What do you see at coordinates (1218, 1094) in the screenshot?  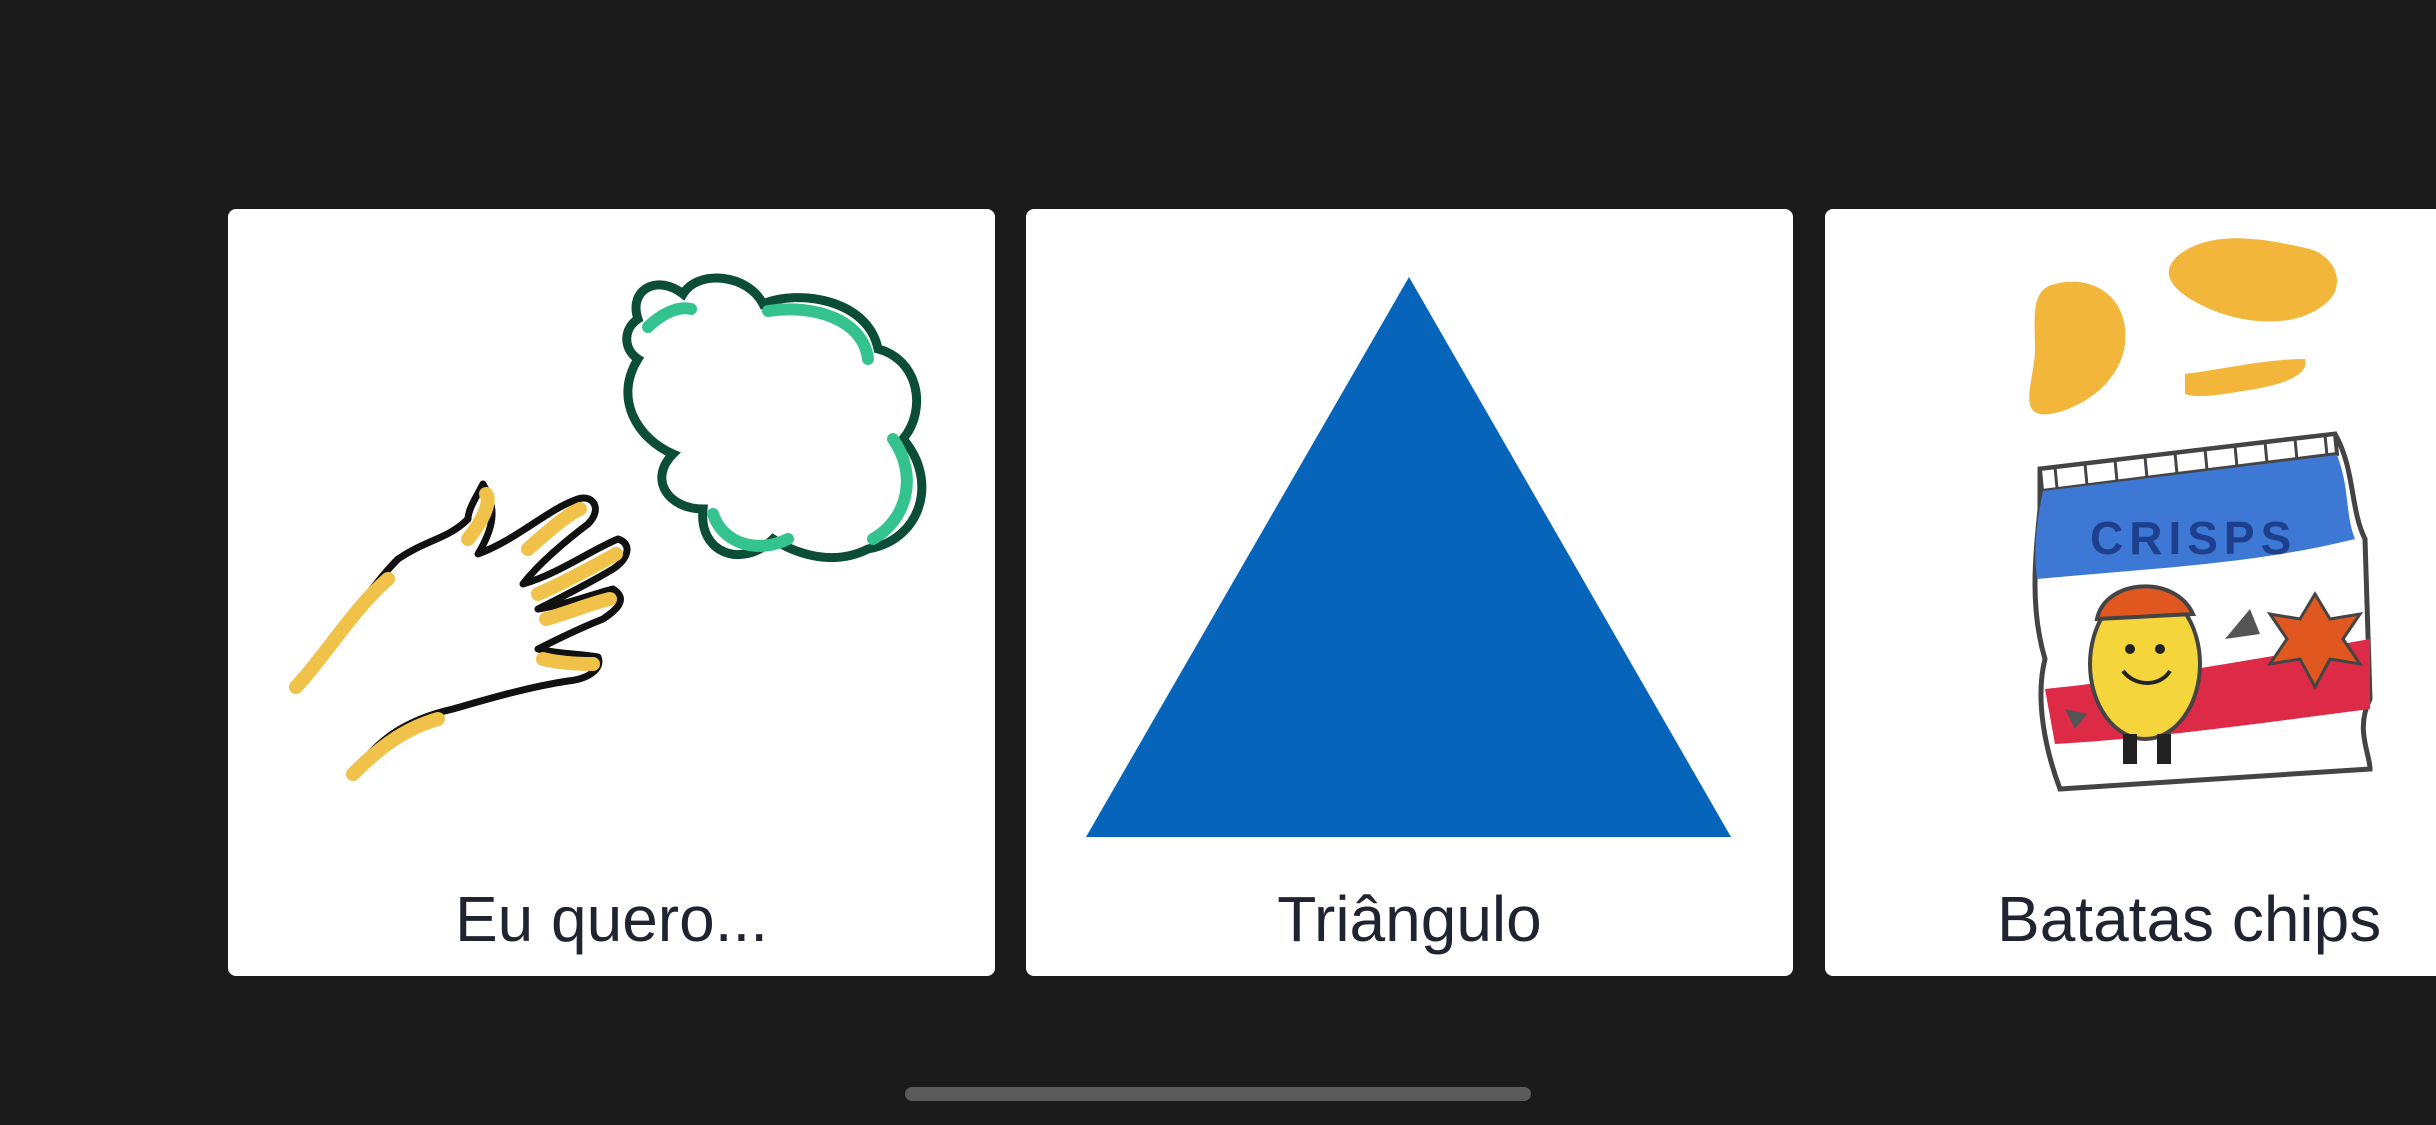 I see `home-indicator` at bounding box center [1218, 1094].